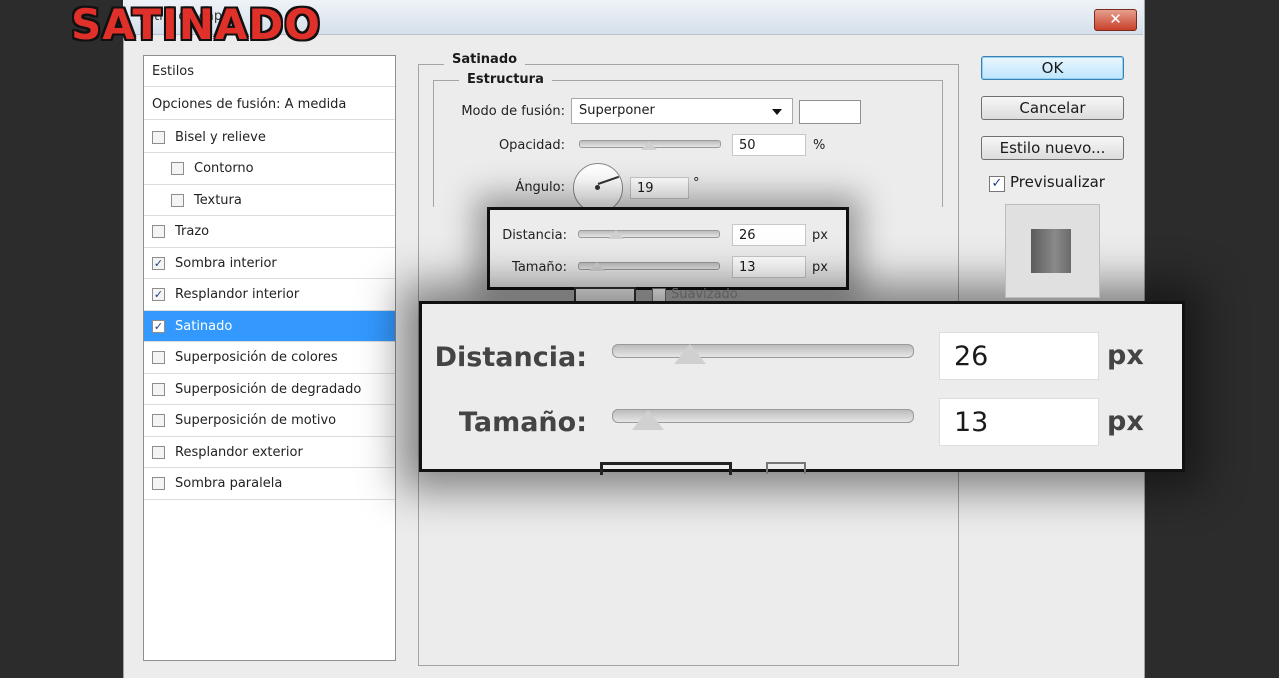  I want to click on overlay-heading: SATINADO, so click(196, 24).